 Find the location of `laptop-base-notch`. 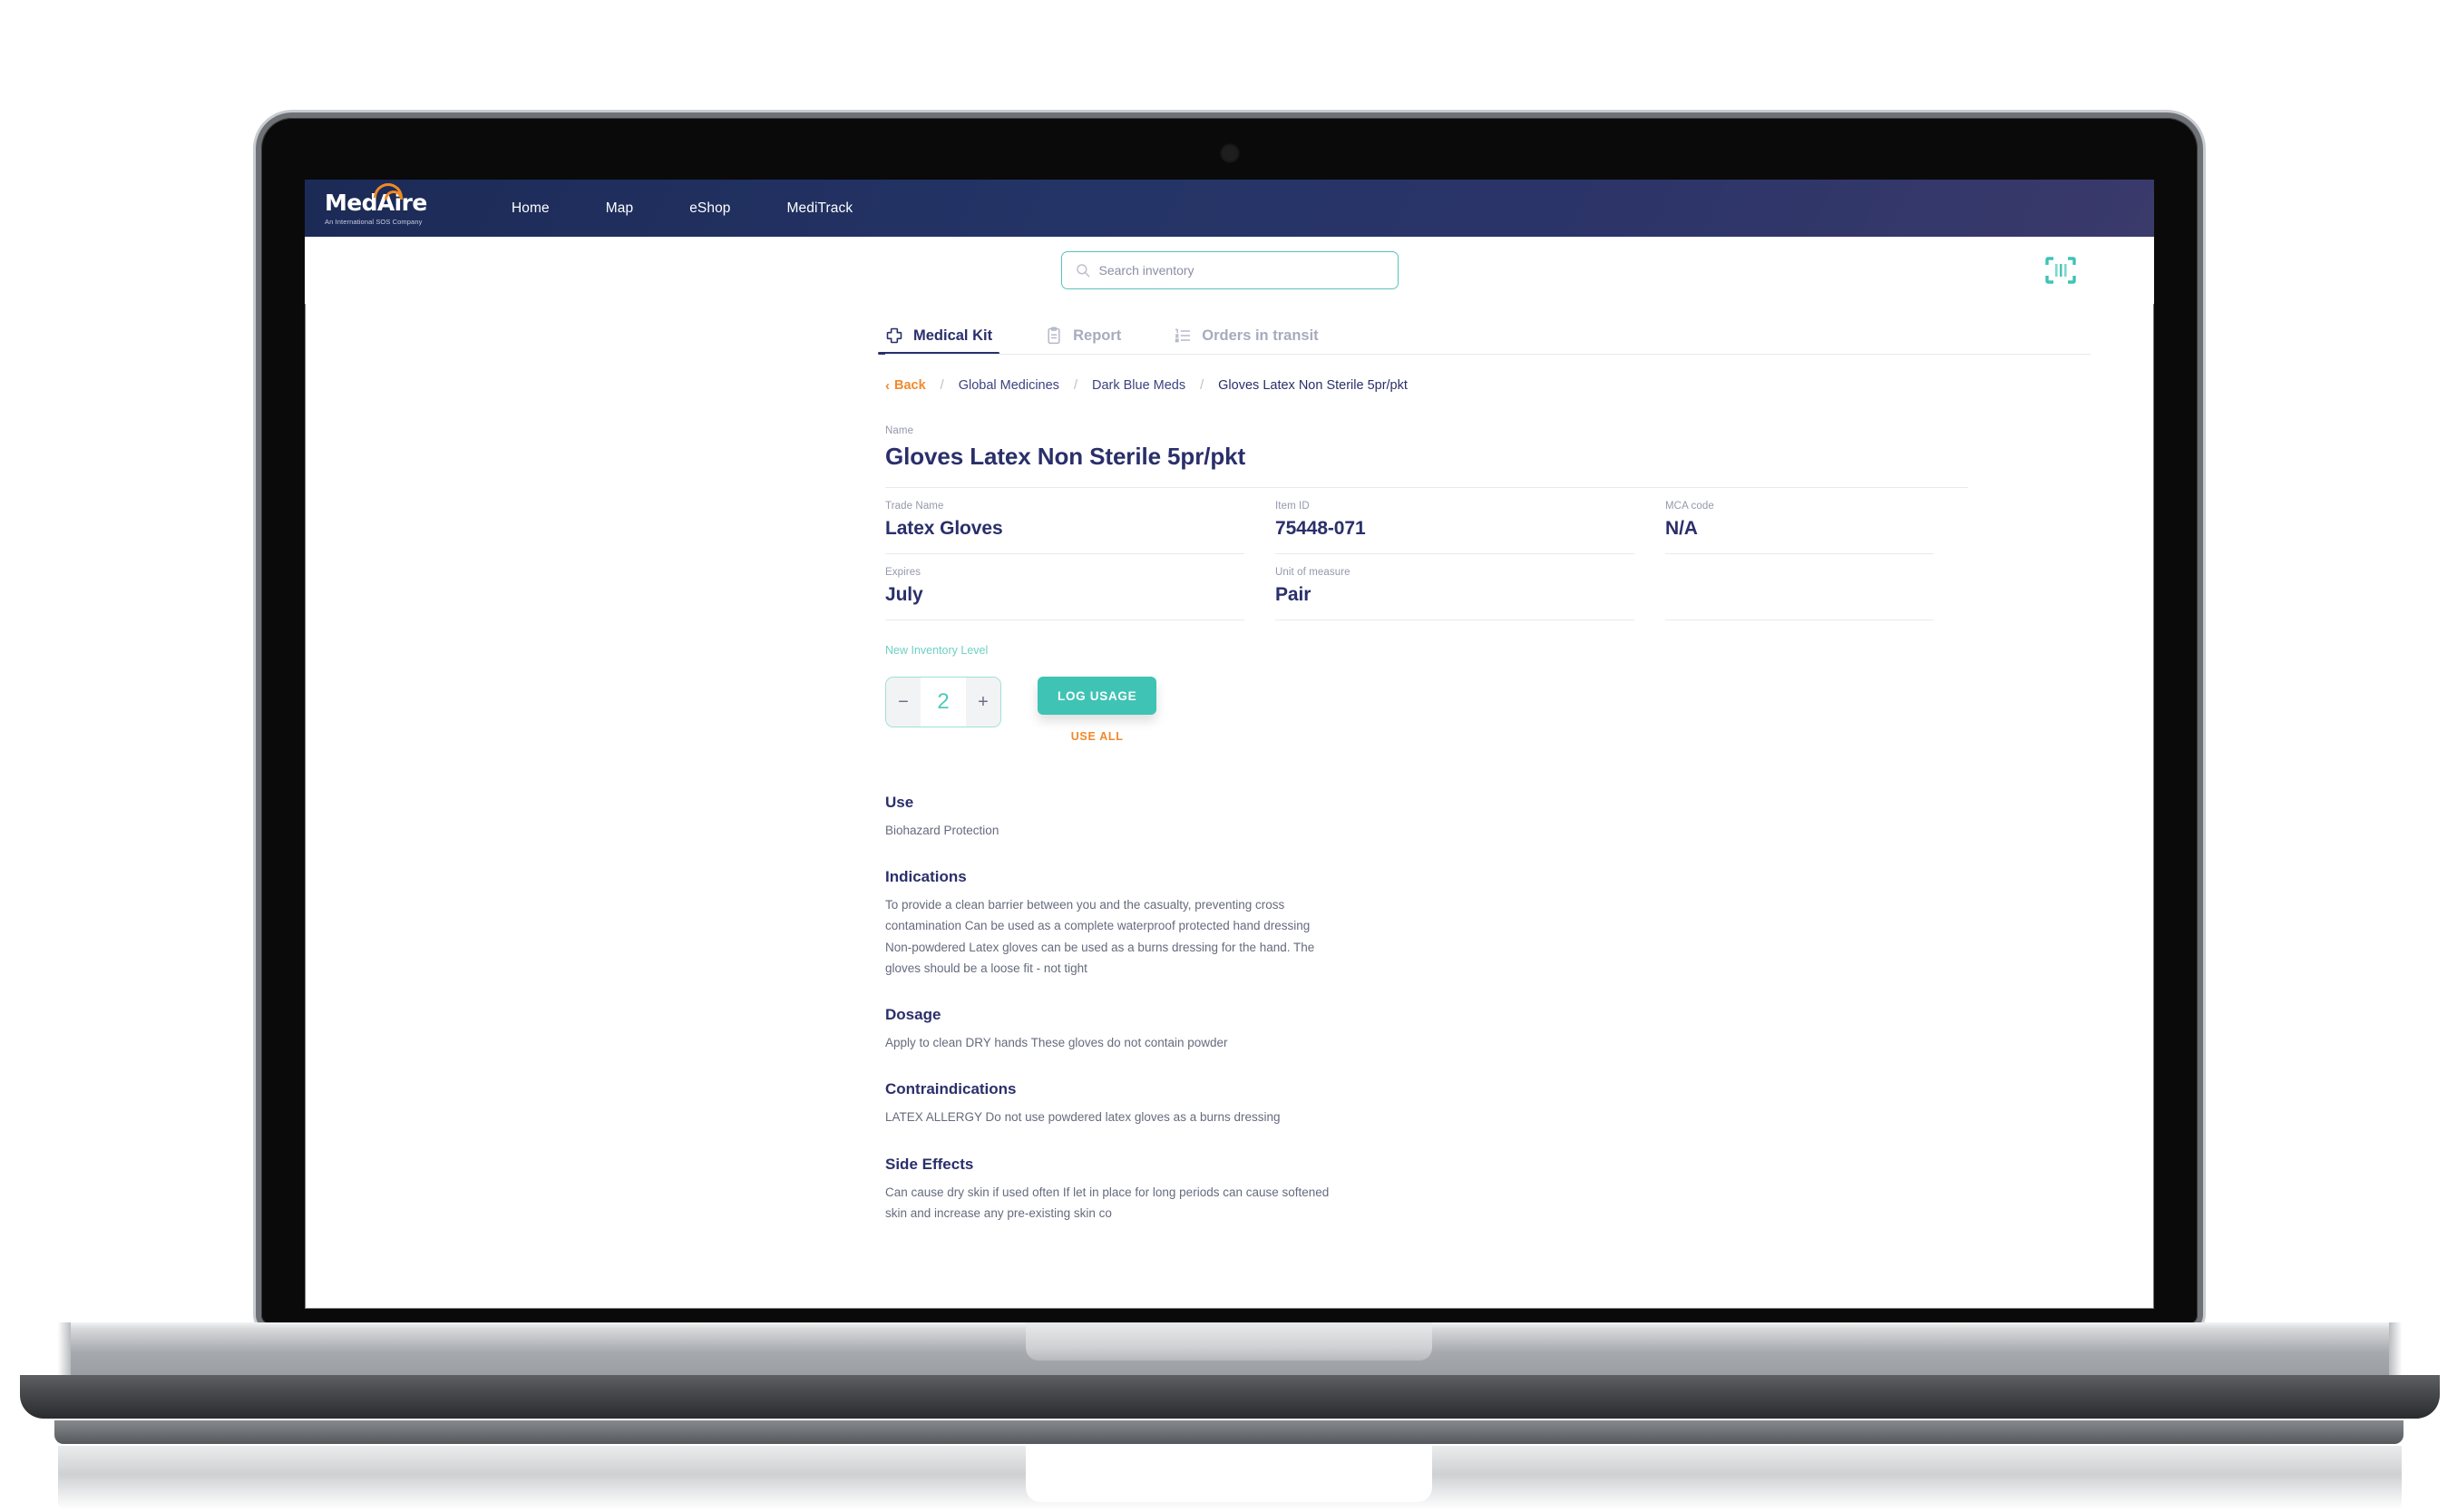

laptop-base-notch is located at coordinates (1228, 1341).